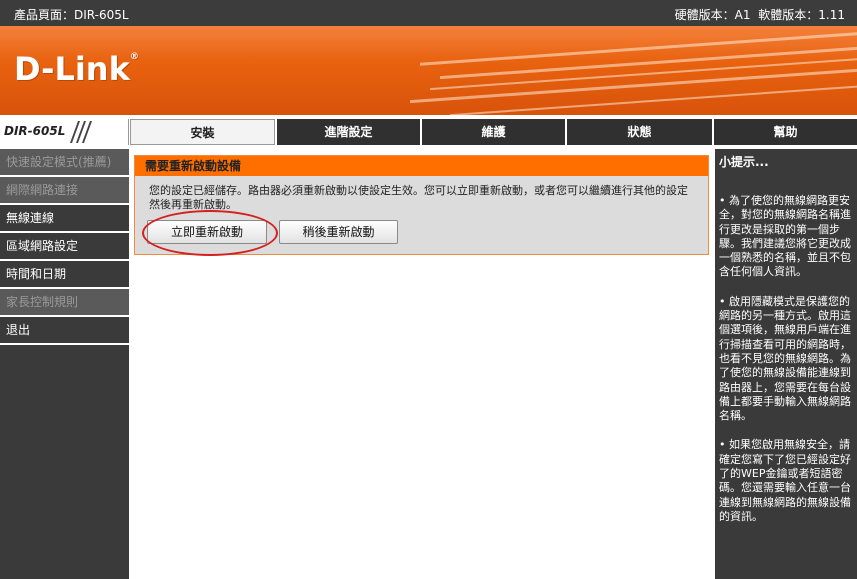 This screenshot has width=857, height=579. Describe the element at coordinates (639, 132) in the screenshot. I see `tab-status: 狀態` at that location.